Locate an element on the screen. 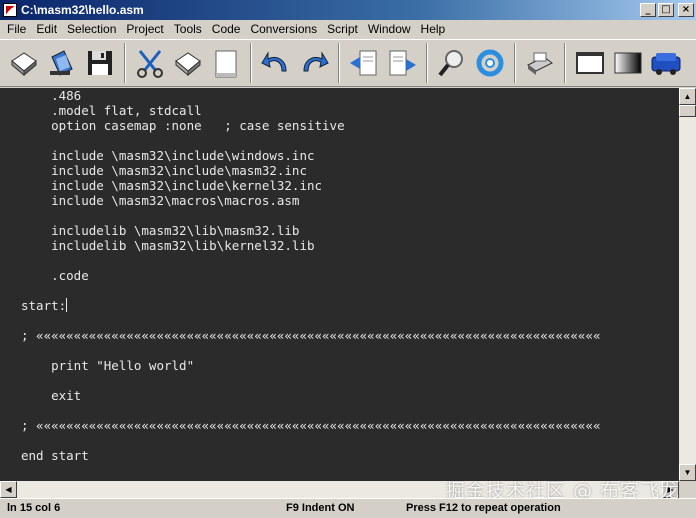  menu-window: Window is located at coordinates (389, 29).